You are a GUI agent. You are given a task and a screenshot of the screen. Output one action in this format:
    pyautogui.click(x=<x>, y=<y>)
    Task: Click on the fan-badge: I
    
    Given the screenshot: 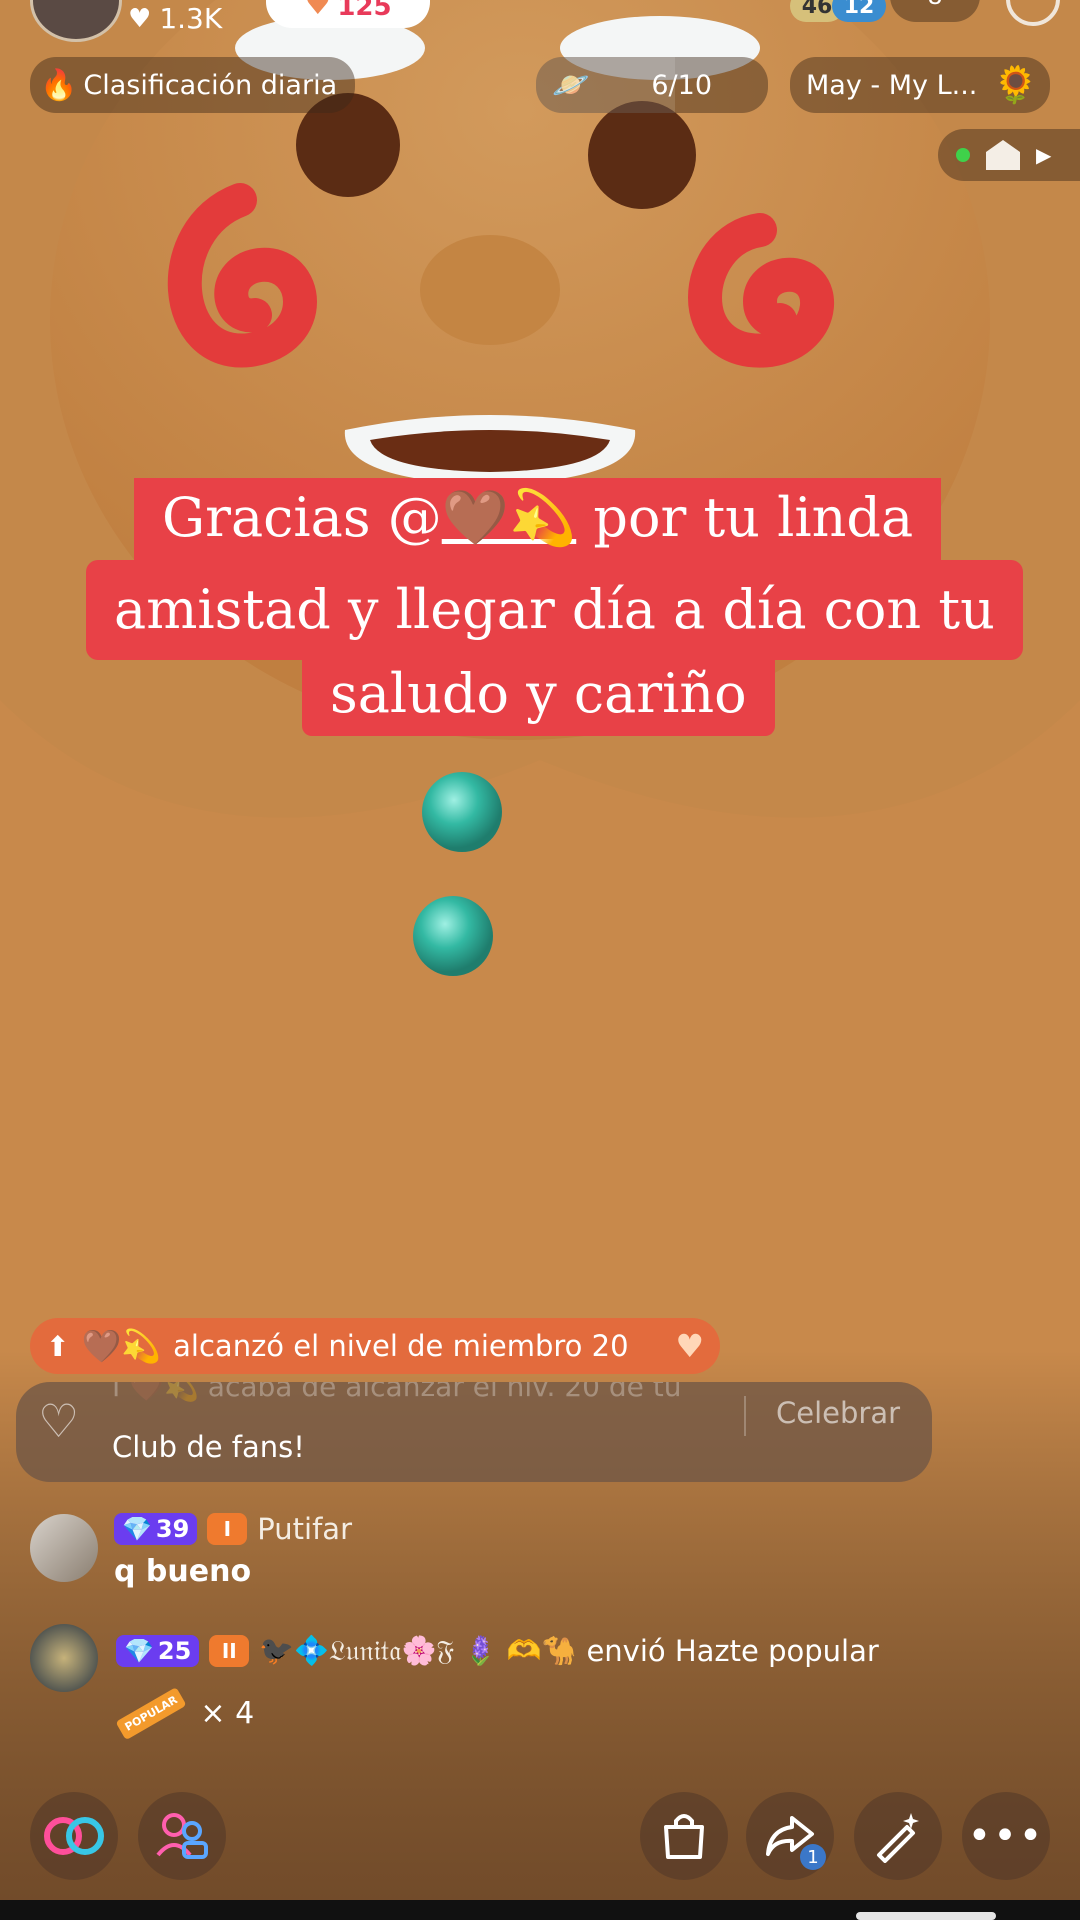 What is the action you would take?
    pyautogui.click(x=227, y=1529)
    